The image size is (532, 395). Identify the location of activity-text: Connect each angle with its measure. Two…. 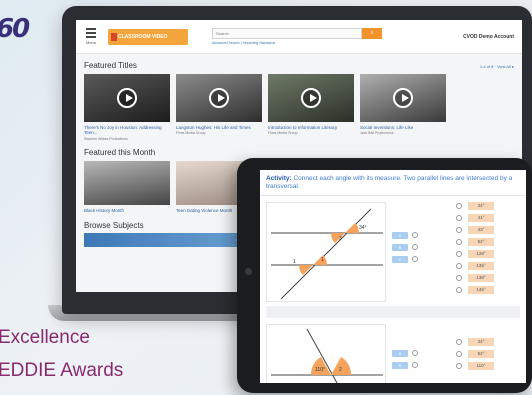
(389, 183).